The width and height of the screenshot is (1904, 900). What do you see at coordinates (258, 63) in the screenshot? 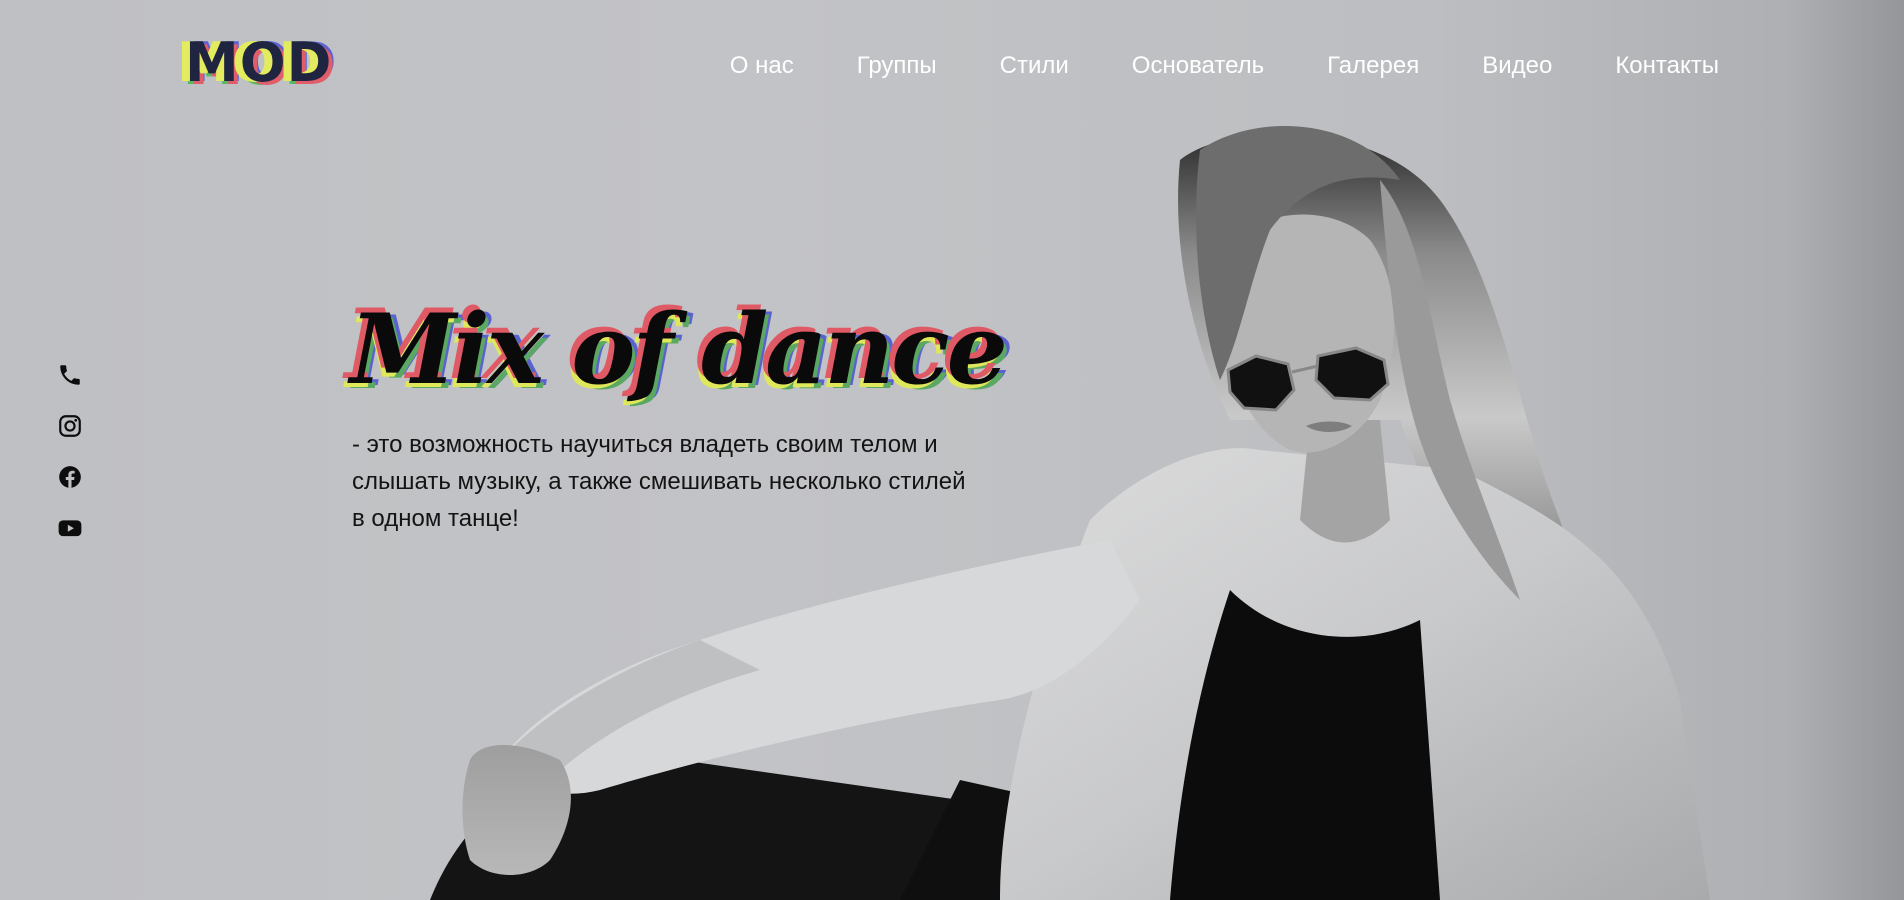
I see `site-logo: MOD` at bounding box center [258, 63].